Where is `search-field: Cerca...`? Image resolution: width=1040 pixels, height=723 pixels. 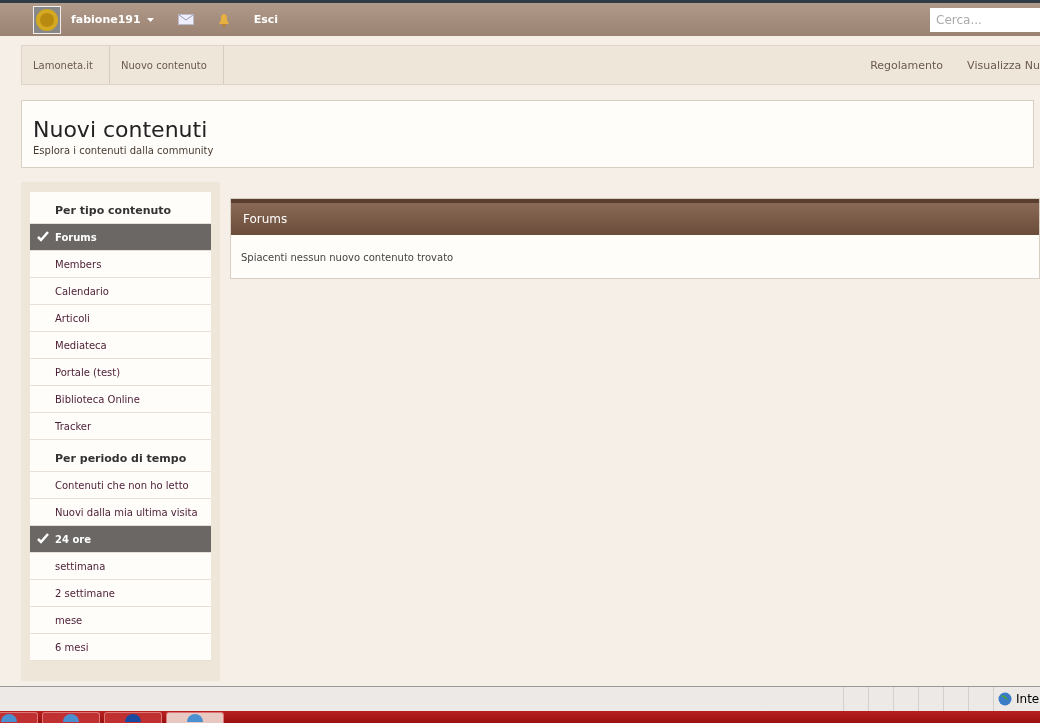
search-field: Cerca... is located at coordinates (985, 19).